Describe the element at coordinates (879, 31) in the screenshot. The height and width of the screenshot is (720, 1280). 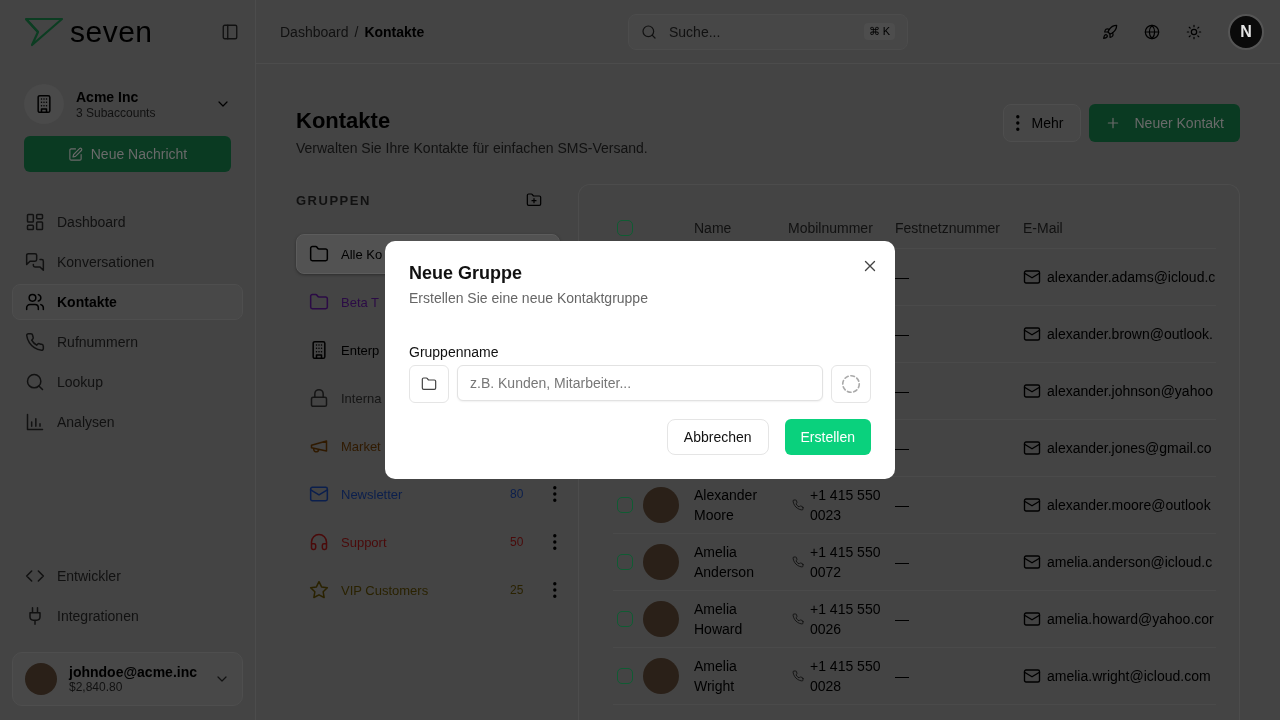
I see `keyboard-shortcut: ⌘ K` at that location.